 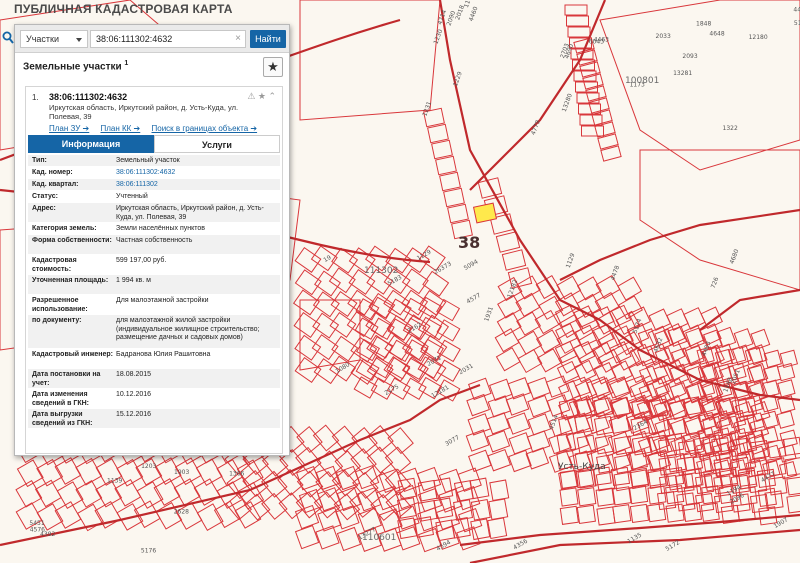 What do you see at coordinates (268, 39) in the screenshot?
I see `find-button: Найти` at bounding box center [268, 39].